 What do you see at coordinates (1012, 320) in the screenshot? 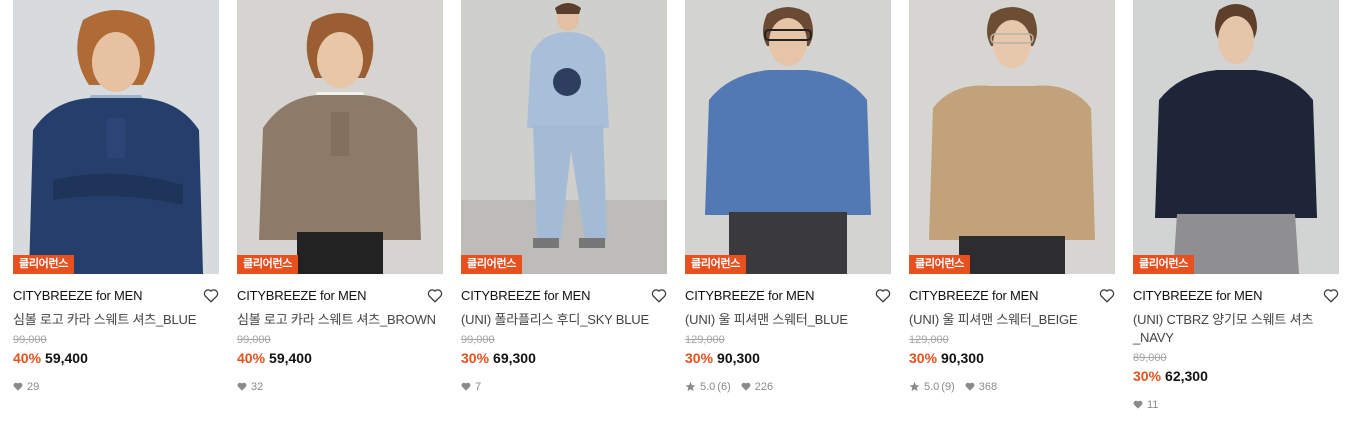
I see `product-name: (UNI) 울 피셔맨 스웨터_BEIGE` at bounding box center [1012, 320].